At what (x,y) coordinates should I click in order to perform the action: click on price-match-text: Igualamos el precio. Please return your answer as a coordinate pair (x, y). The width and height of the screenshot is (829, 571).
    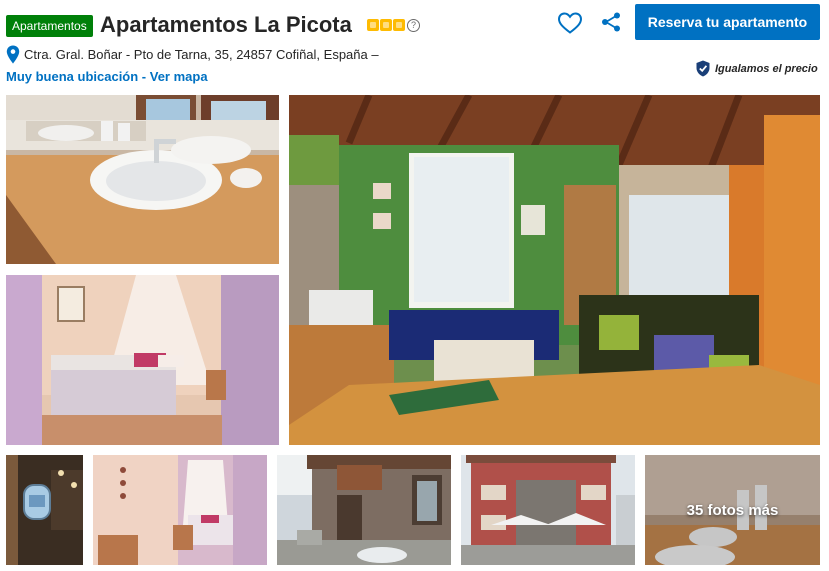
    Looking at the image, I should click on (766, 68).